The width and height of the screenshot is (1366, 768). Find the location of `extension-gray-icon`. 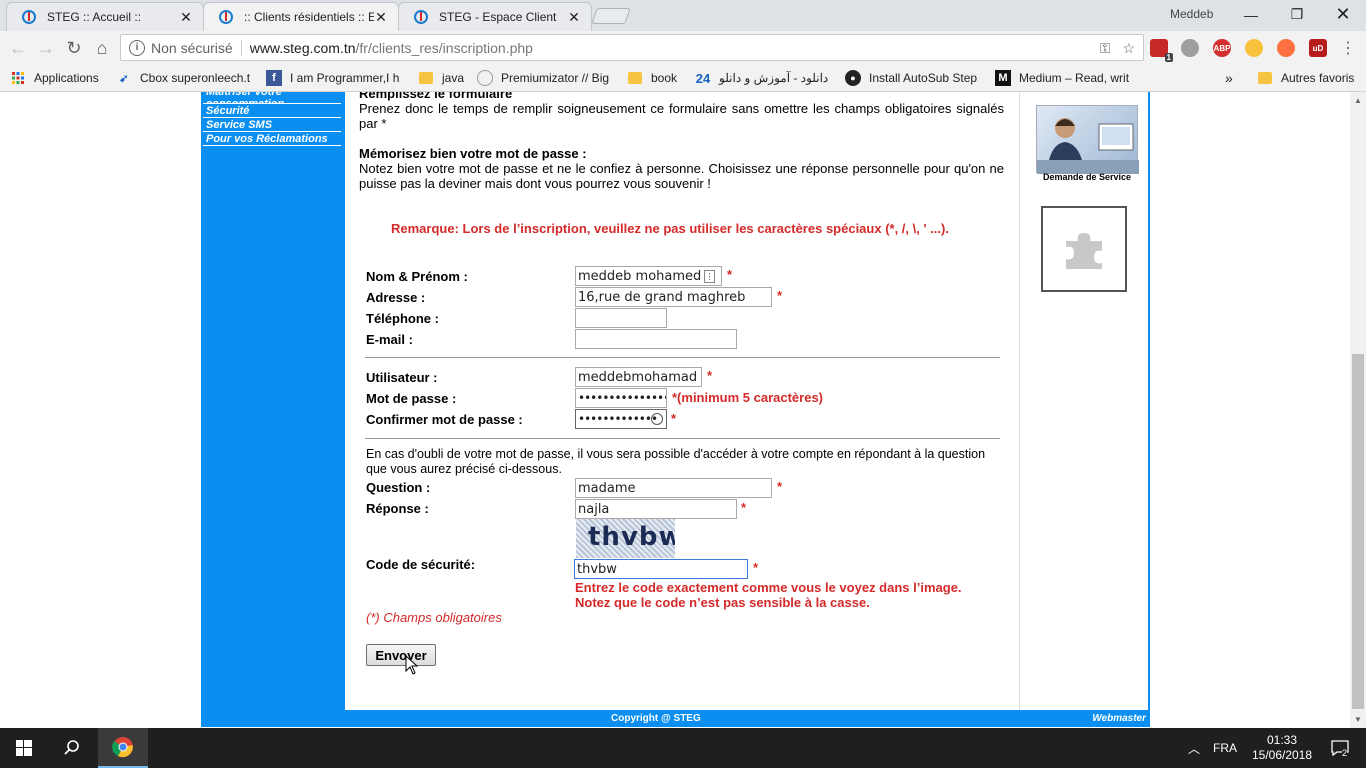

extension-gray-icon is located at coordinates (1190, 48).